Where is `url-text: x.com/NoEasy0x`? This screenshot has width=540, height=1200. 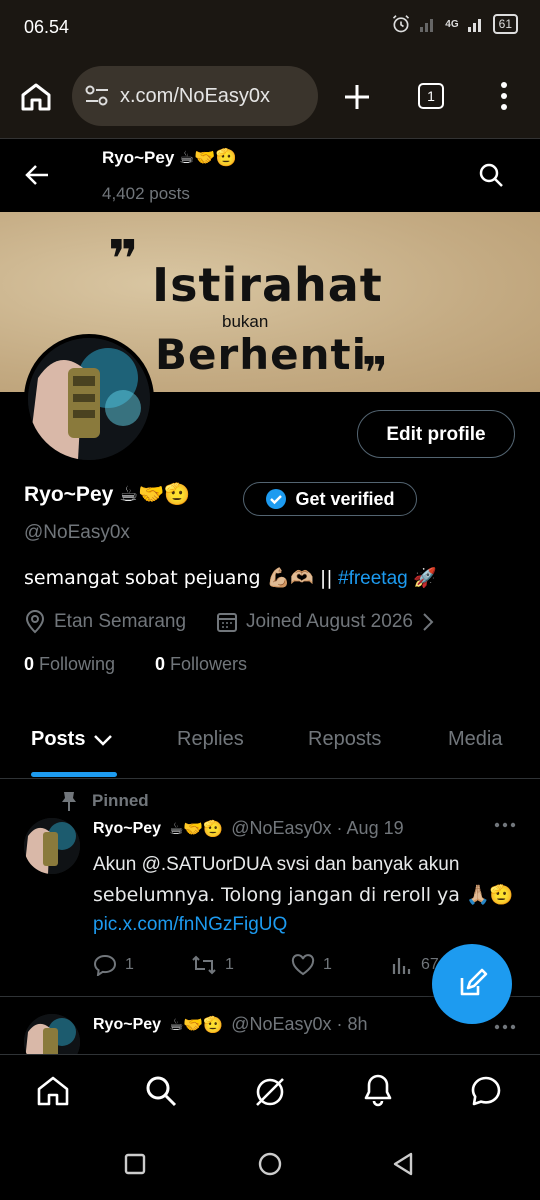
url-text: x.com/NoEasy0x is located at coordinates (195, 96).